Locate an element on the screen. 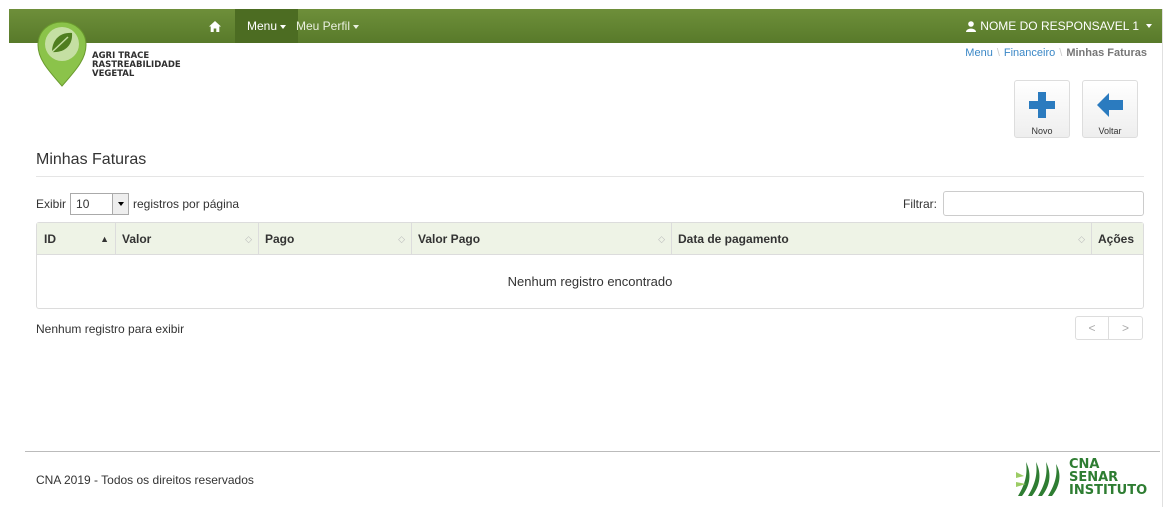  user-dropdown: NOME DO RESPONSAVEL 1 is located at coordinates (1059, 26).